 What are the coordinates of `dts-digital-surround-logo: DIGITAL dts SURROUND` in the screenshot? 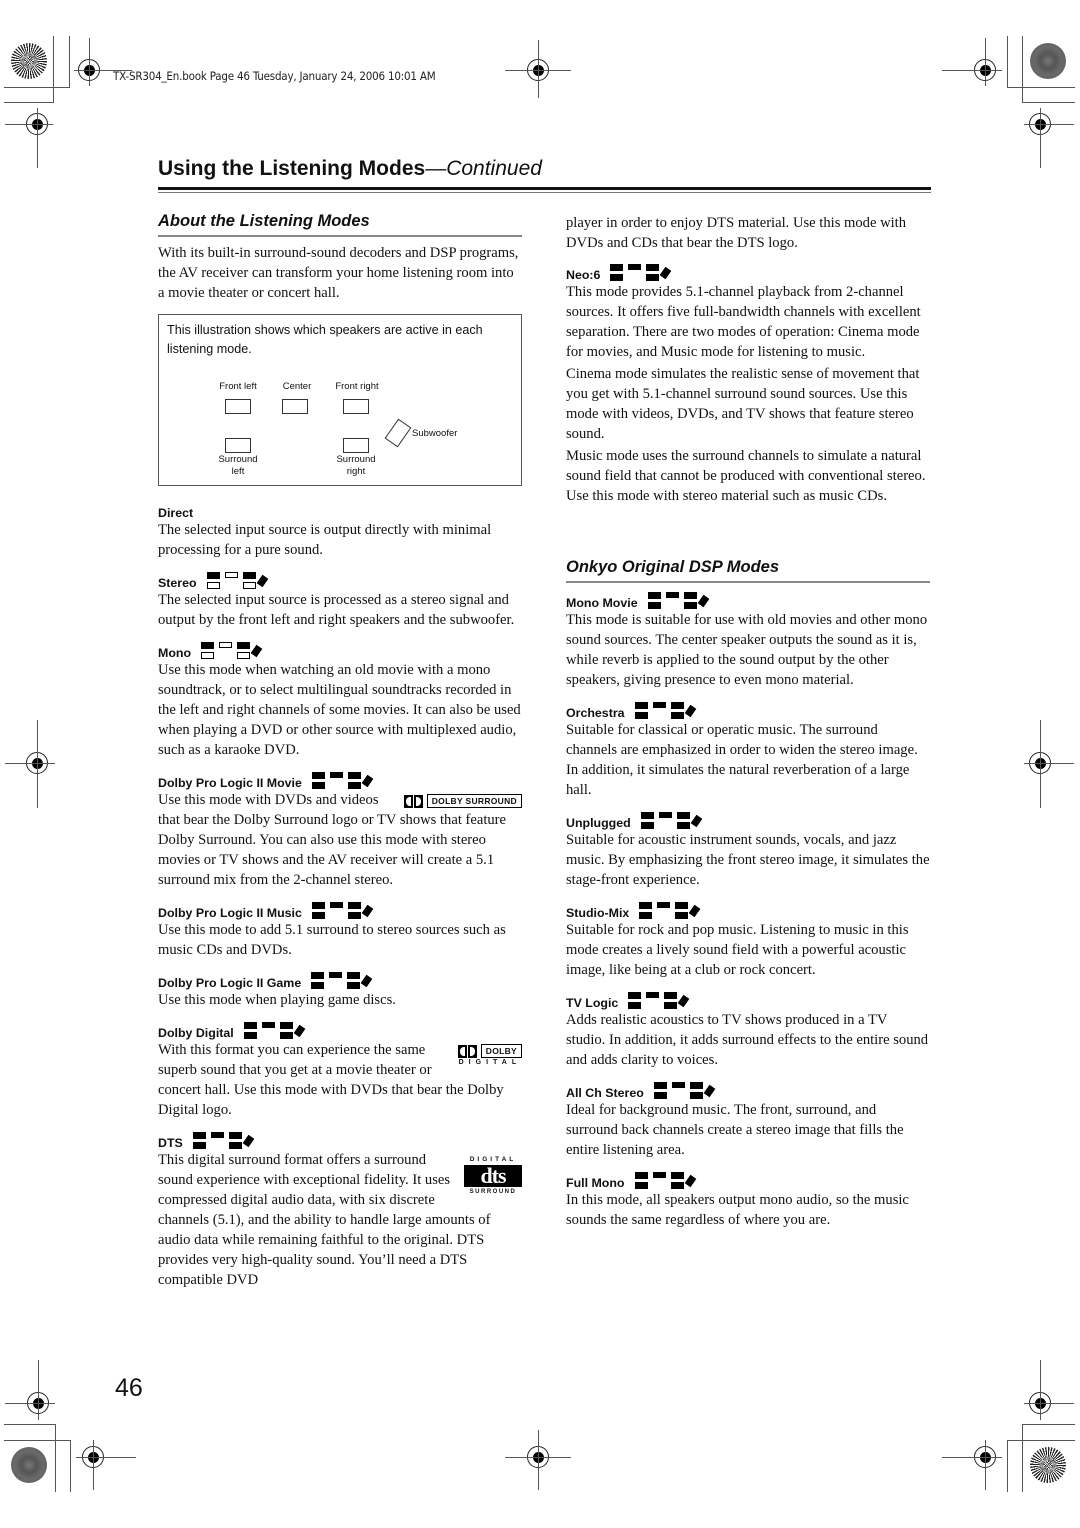 It's located at (493, 1175).